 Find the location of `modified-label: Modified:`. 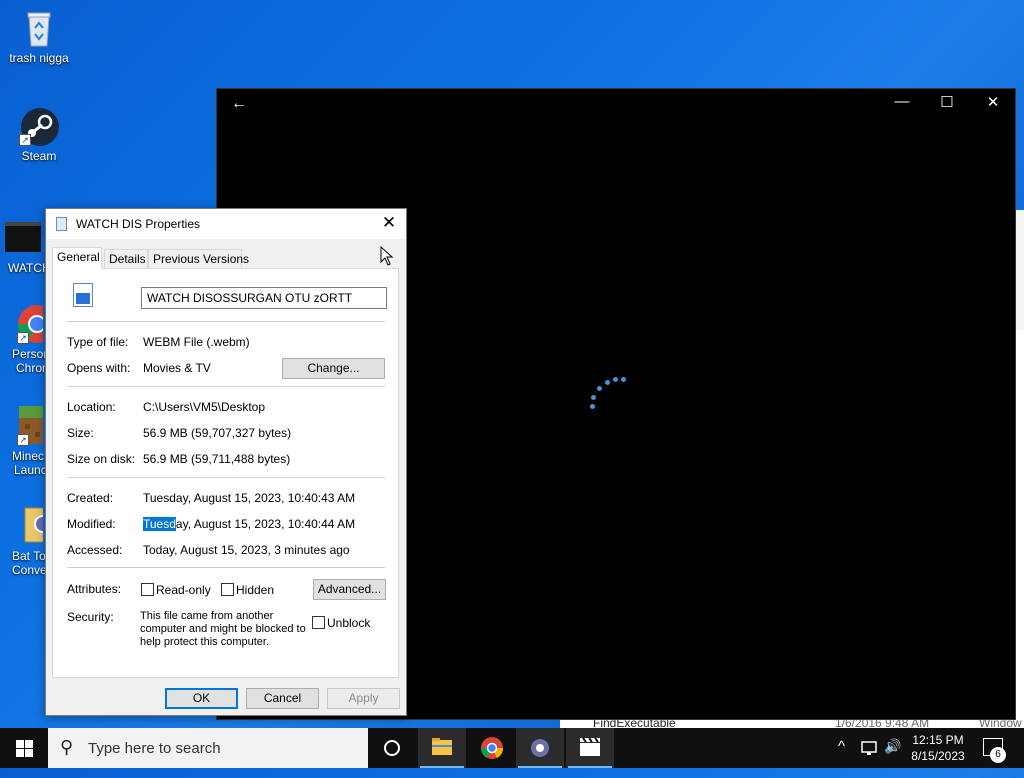

modified-label: Modified: is located at coordinates (91, 524).